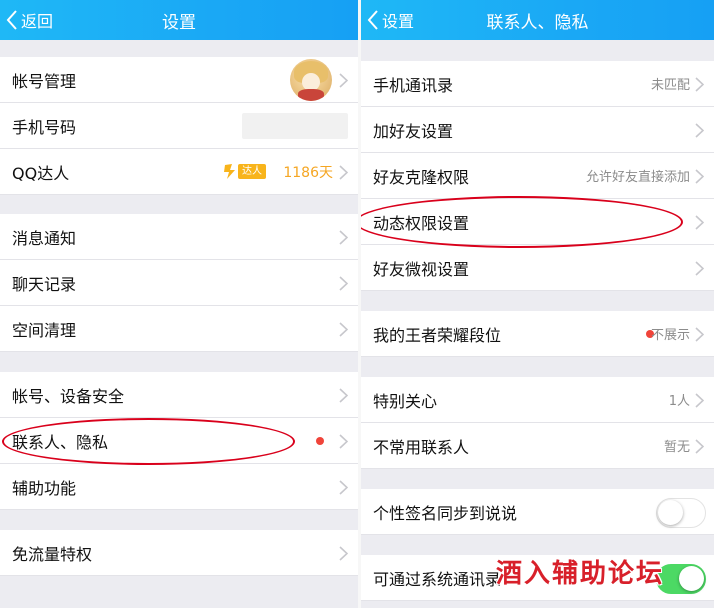 This screenshot has width=714, height=608. What do you see at coordinates (580, 574) in the screenshot?
I see `watermark-text: 酒入辅助论坛` at bounding box center [580, 574].